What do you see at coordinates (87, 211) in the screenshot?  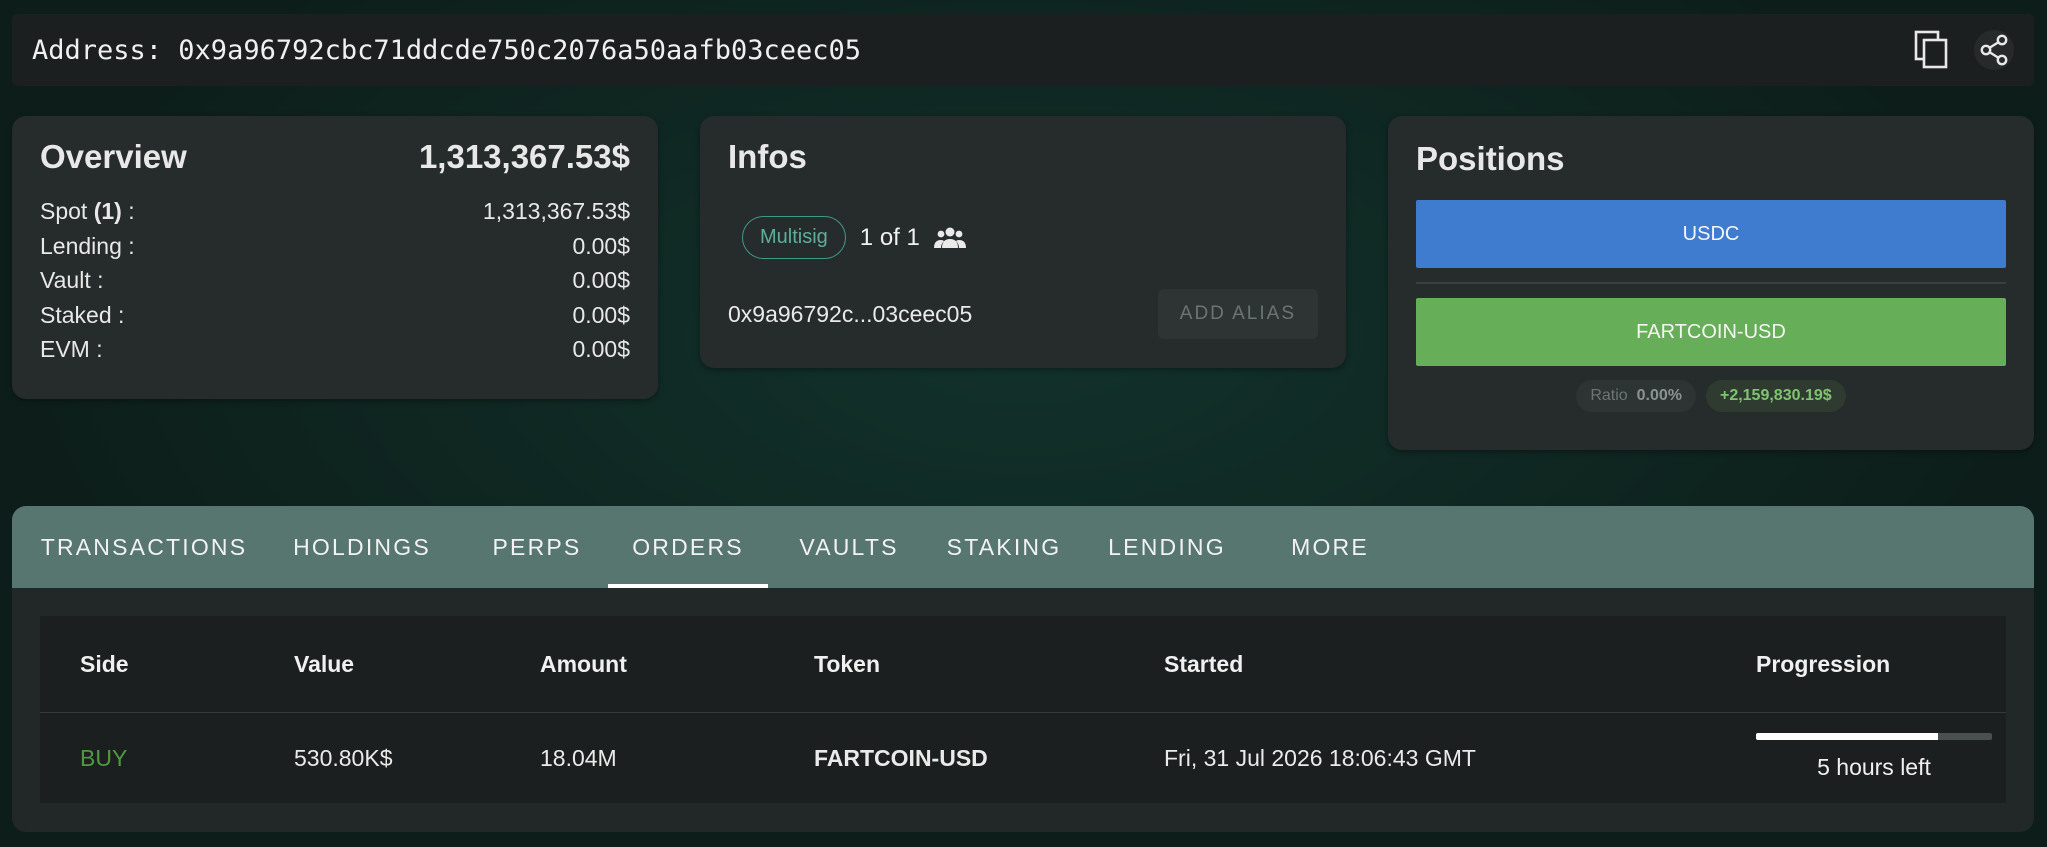 I see `overview-row-label: Spot (1) :` at bounding box center [87, 211].